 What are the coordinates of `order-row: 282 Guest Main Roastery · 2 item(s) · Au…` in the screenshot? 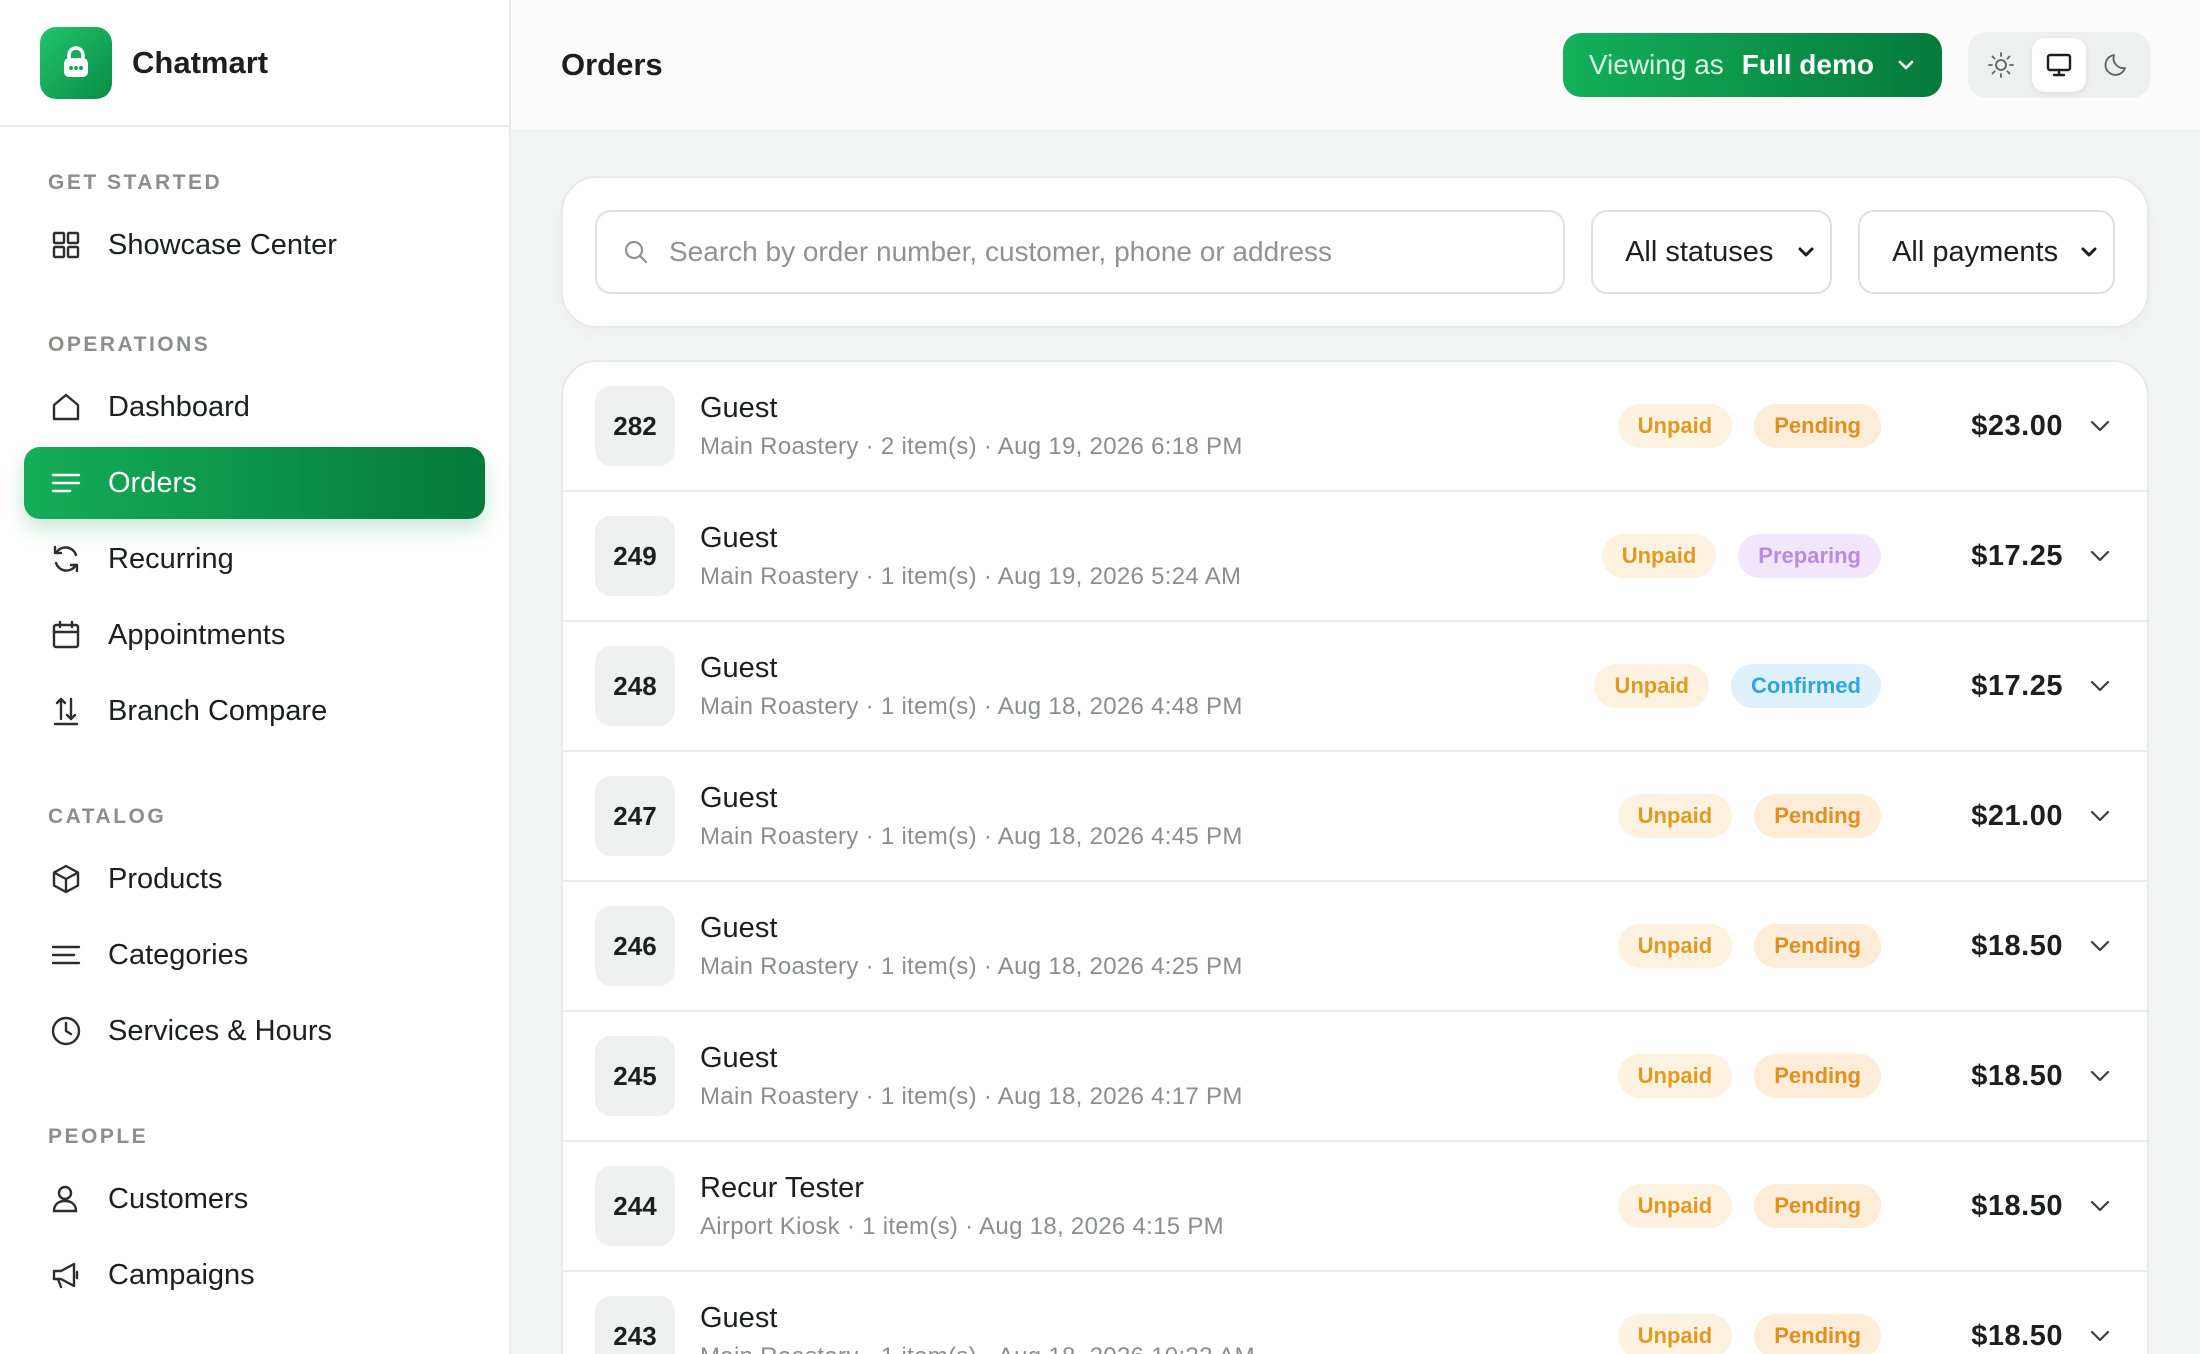 It's located at (1355, 427).